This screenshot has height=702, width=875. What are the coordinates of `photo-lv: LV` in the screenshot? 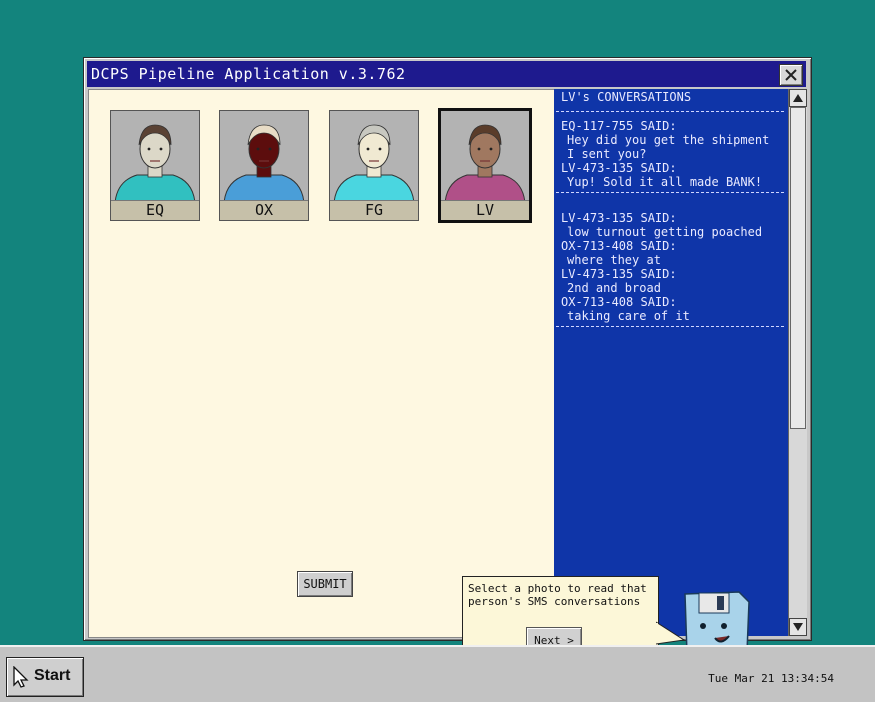 It's located at (485, 165).